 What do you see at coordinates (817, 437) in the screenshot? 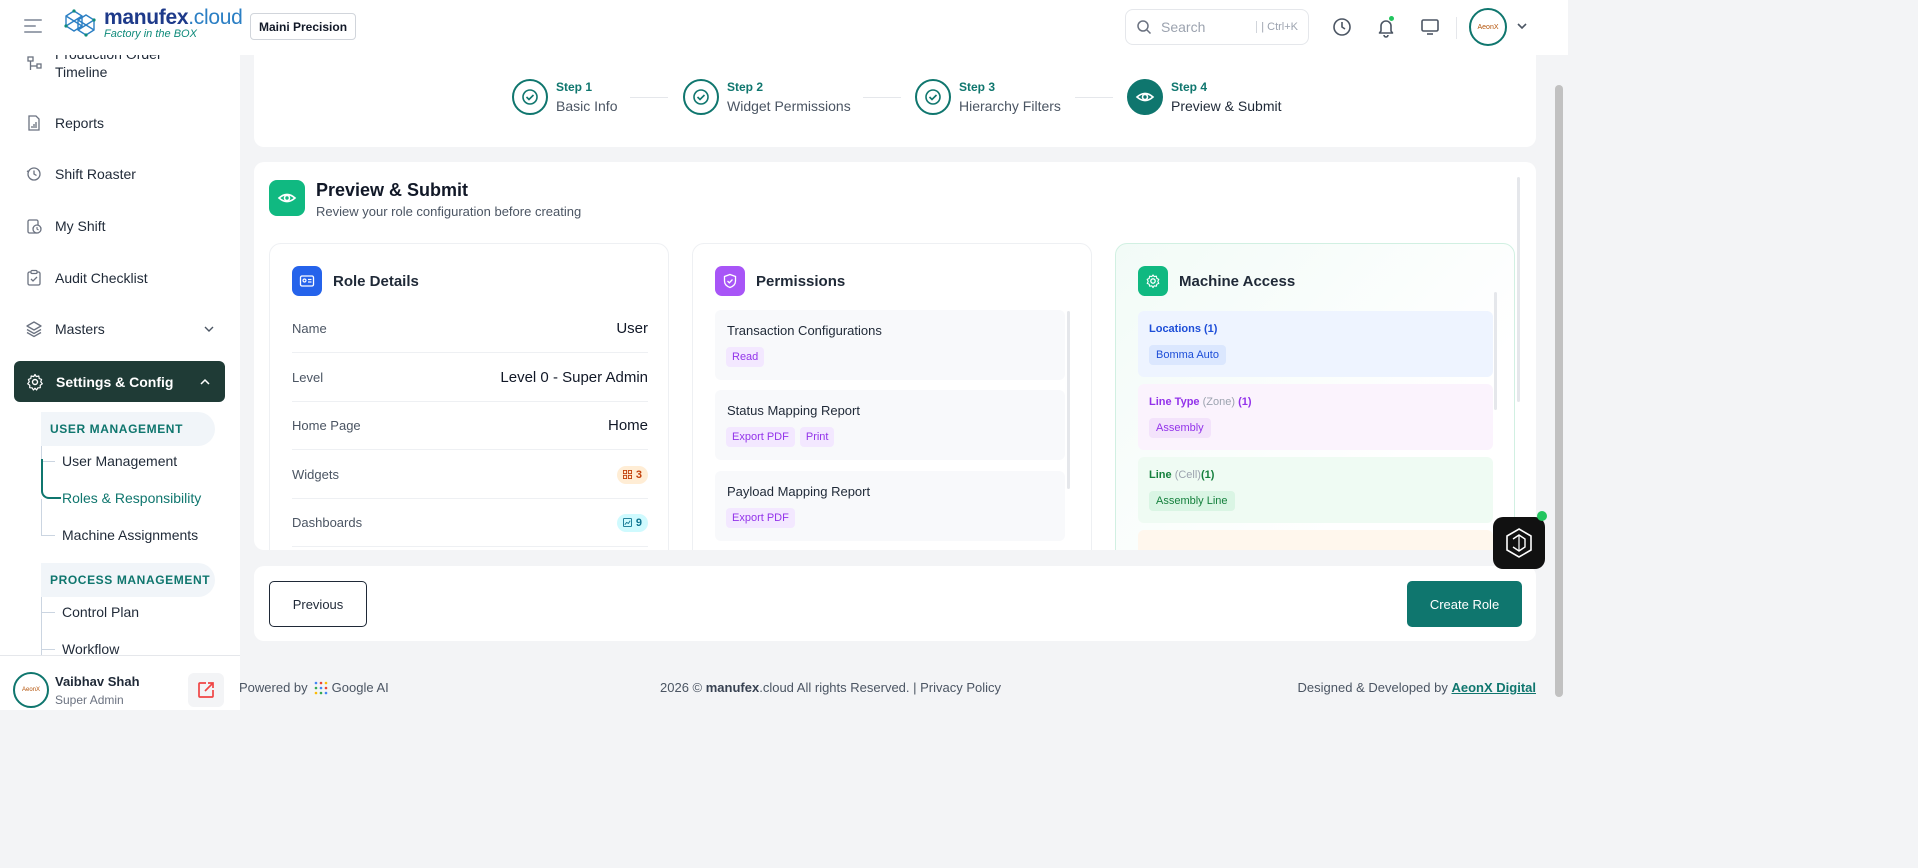
I see `permission-tag: Print` at bounding box center [817, 437].